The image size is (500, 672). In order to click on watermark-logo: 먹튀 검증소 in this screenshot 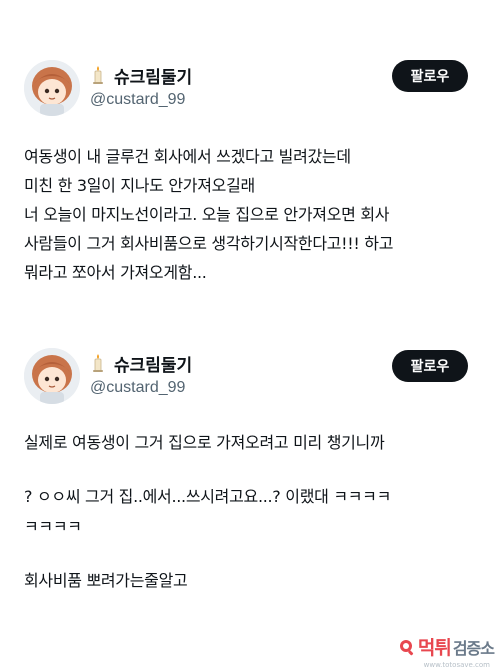, I will do `click(446, 646)`.